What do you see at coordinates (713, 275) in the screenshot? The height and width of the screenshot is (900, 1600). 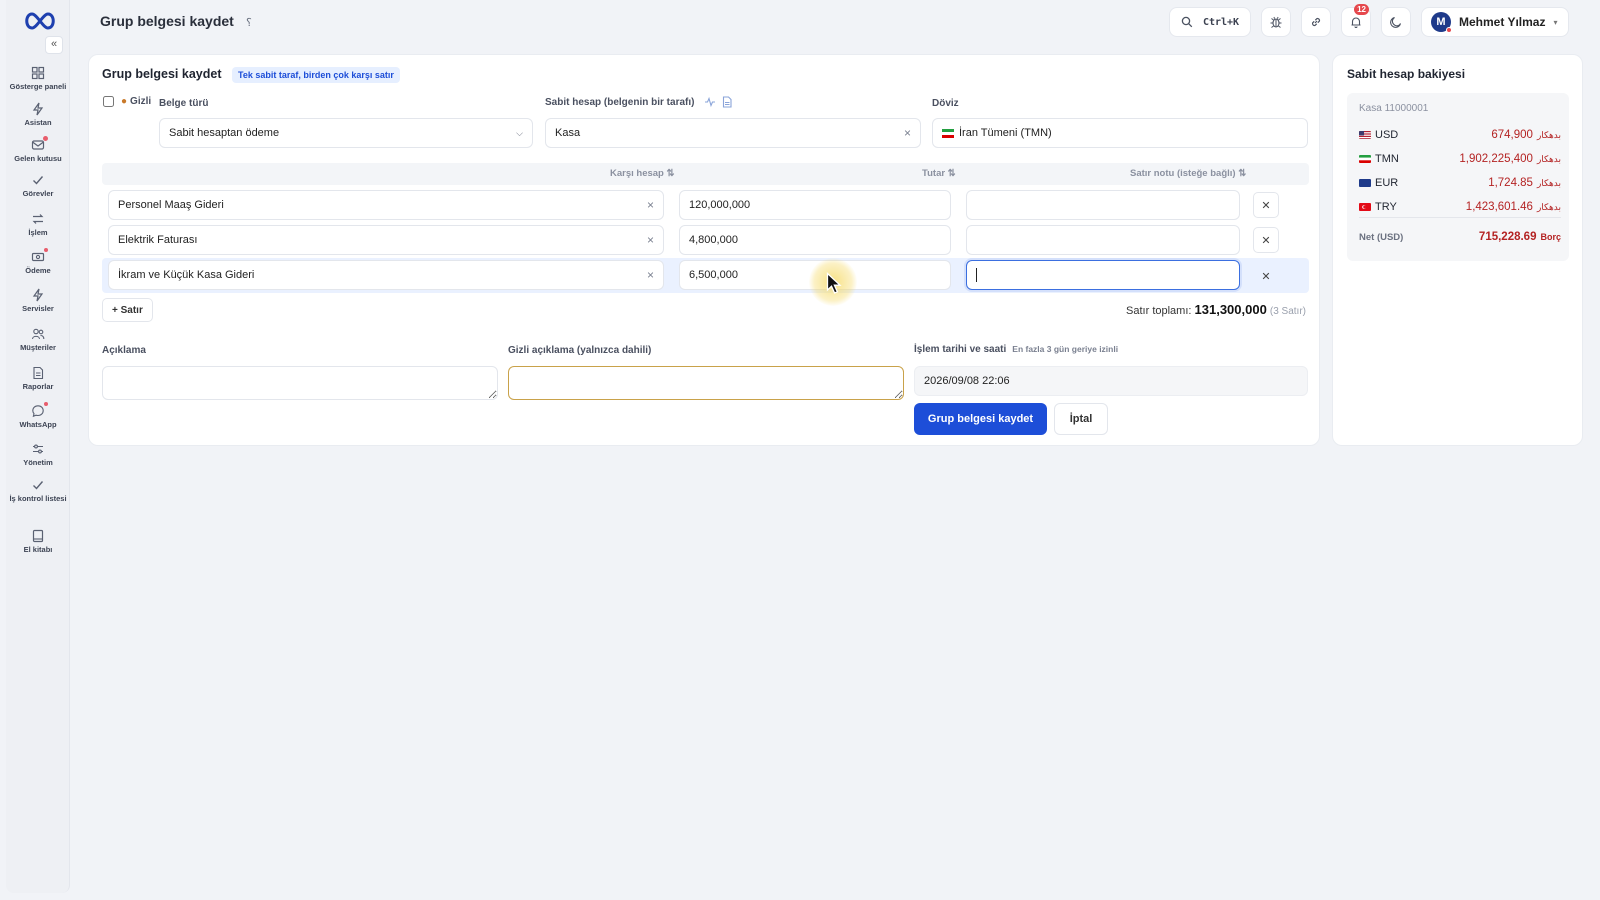 I see `amount-value: 6,500,000` at bounding box center [713, 275].